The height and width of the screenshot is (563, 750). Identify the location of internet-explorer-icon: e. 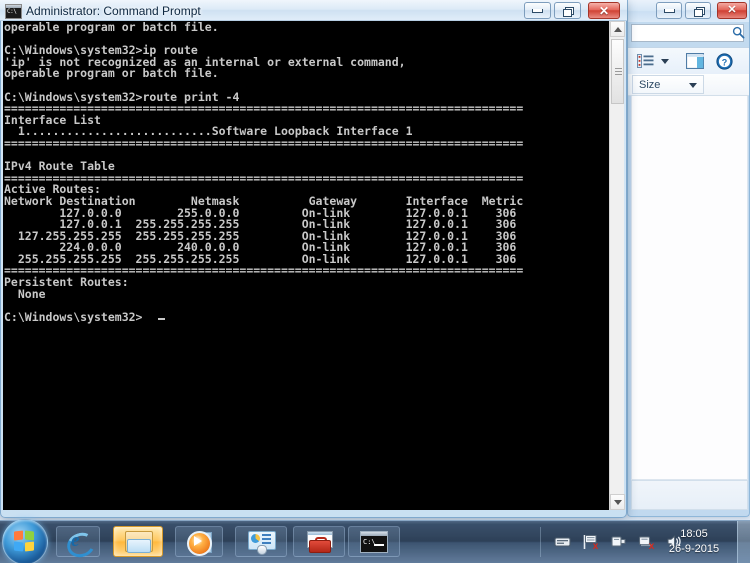
(81, 544).